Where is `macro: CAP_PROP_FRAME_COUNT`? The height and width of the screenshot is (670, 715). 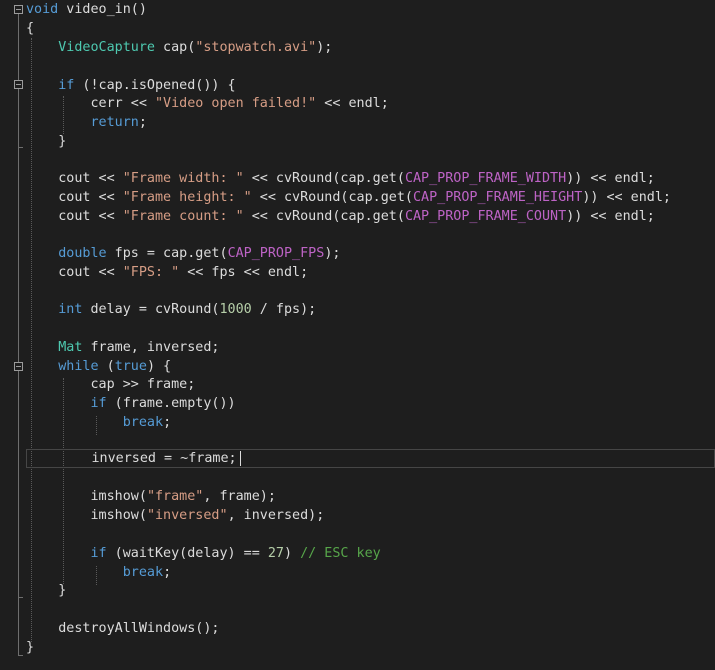 macro: CAP_PROP_FRAME_COUNT is located at coordinates (485, 216).